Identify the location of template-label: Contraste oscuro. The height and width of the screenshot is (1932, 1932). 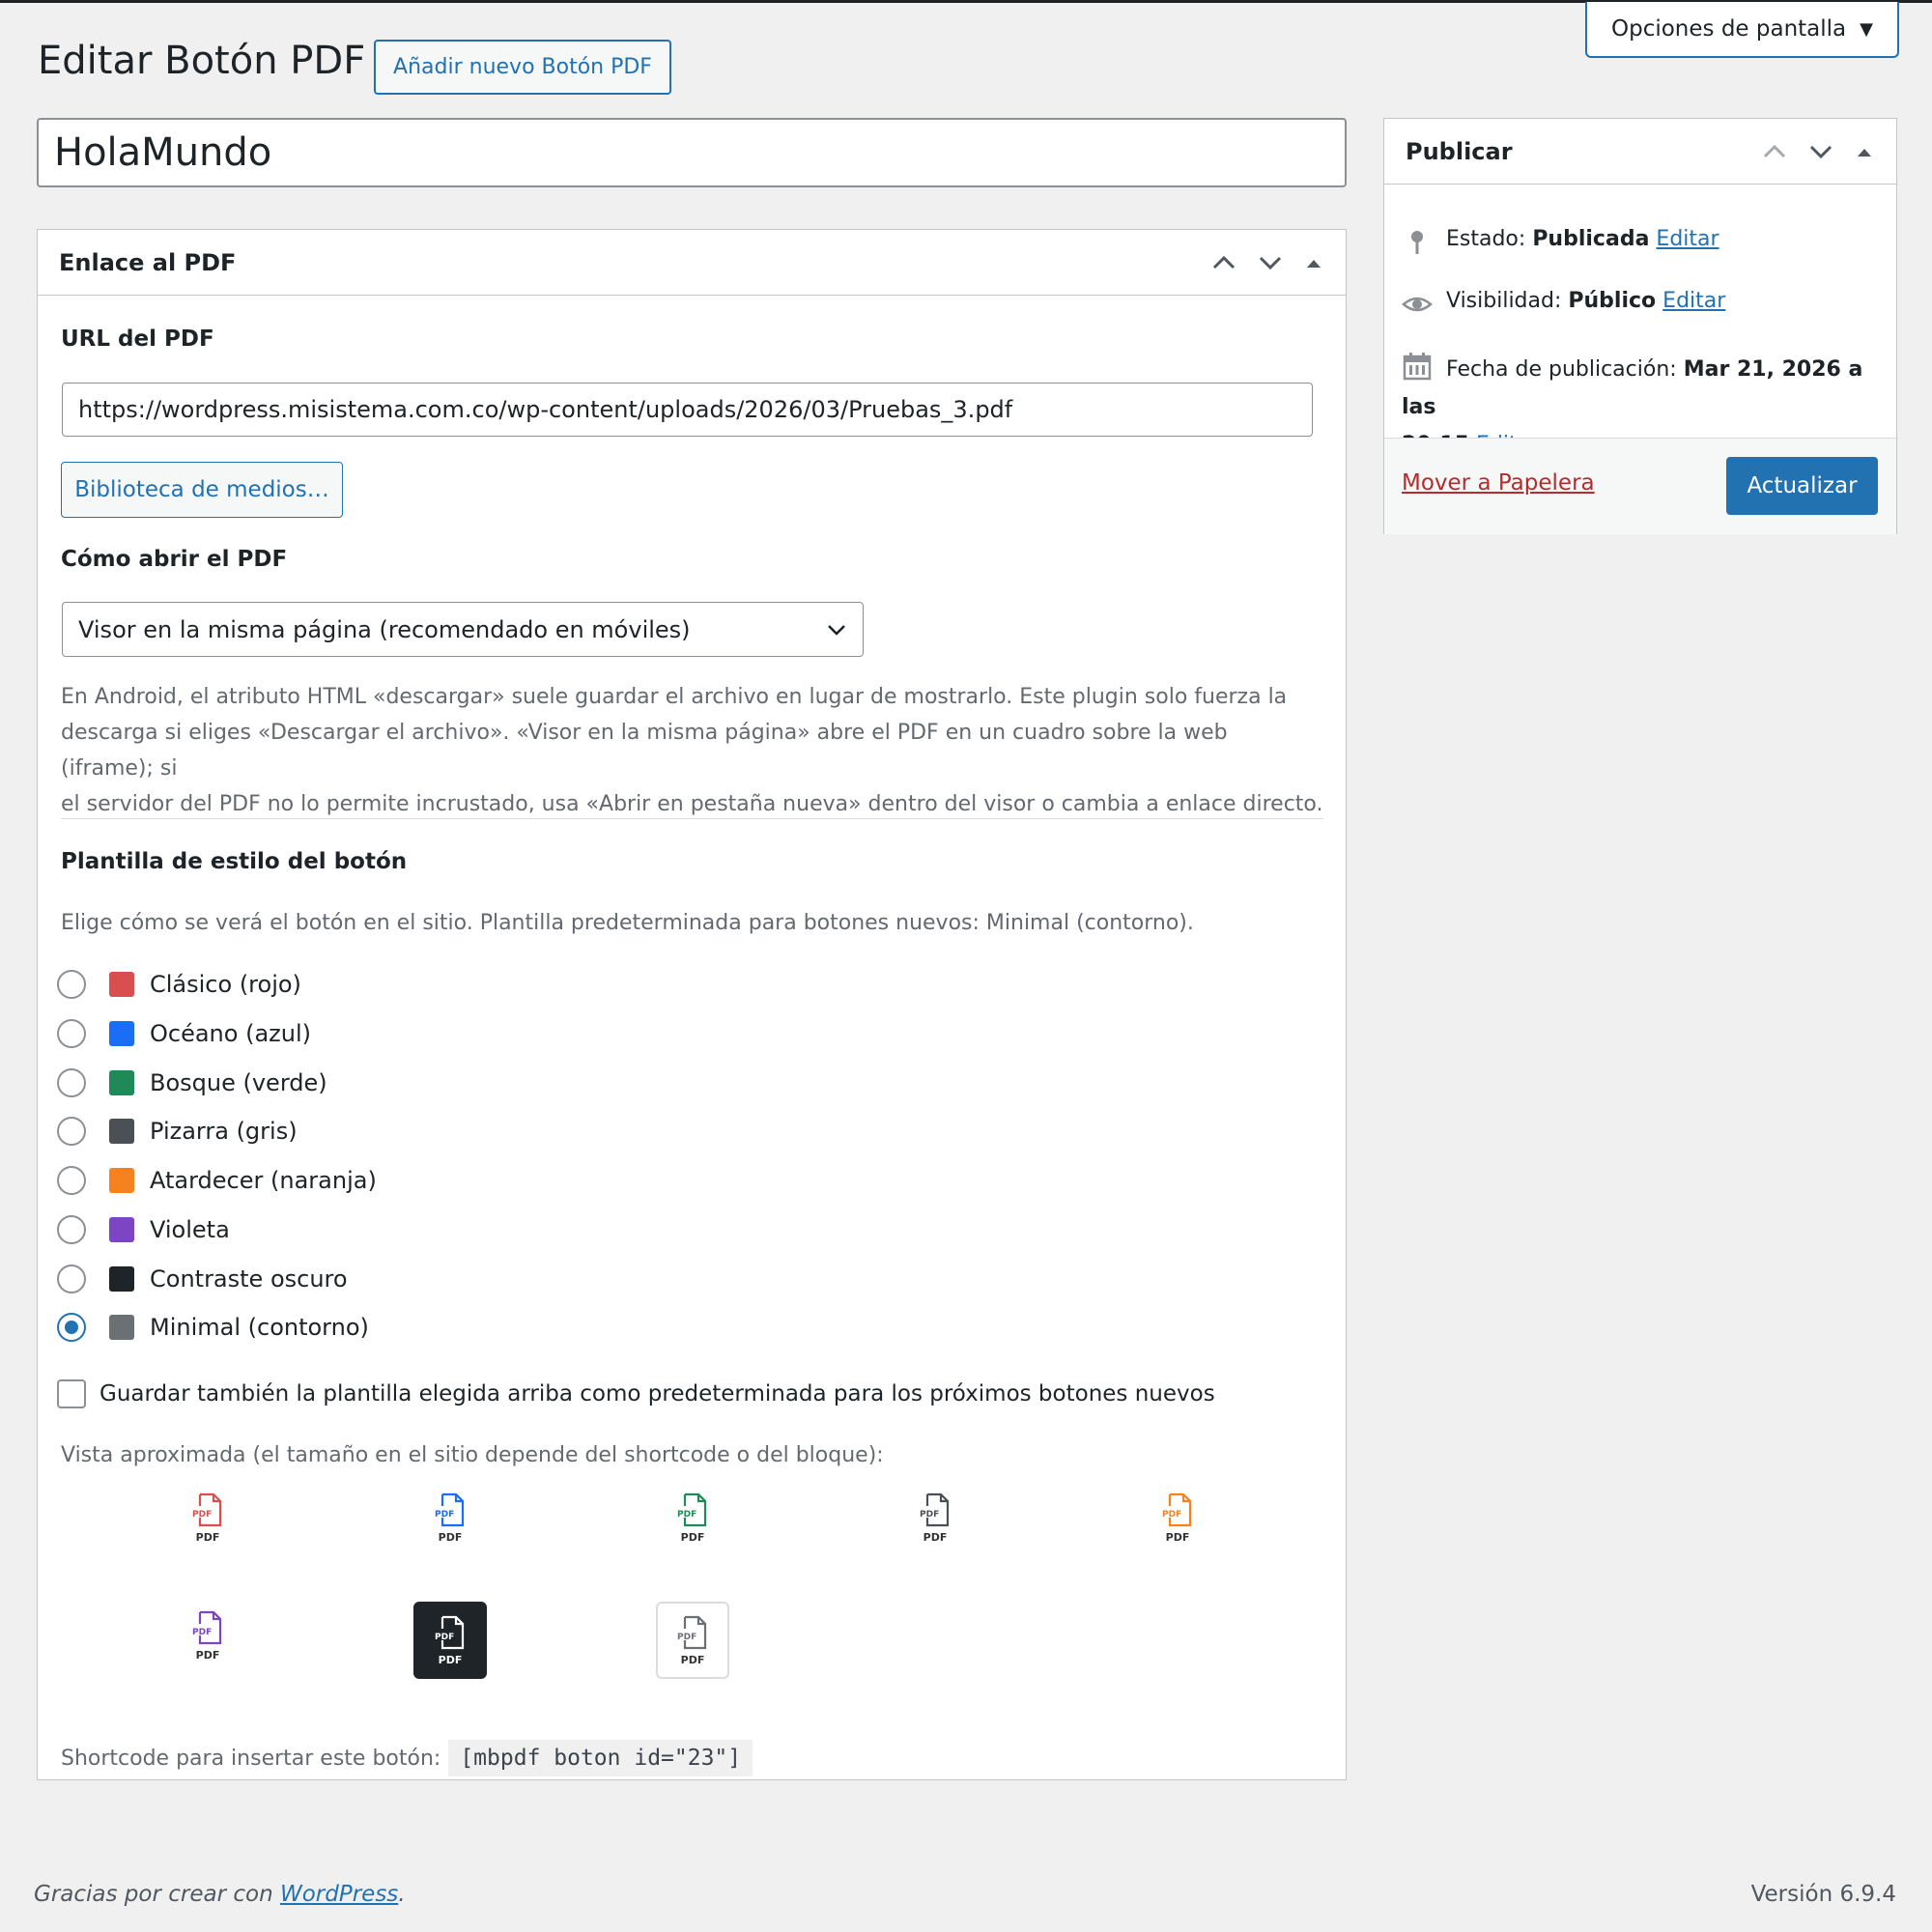
(249, 1279).